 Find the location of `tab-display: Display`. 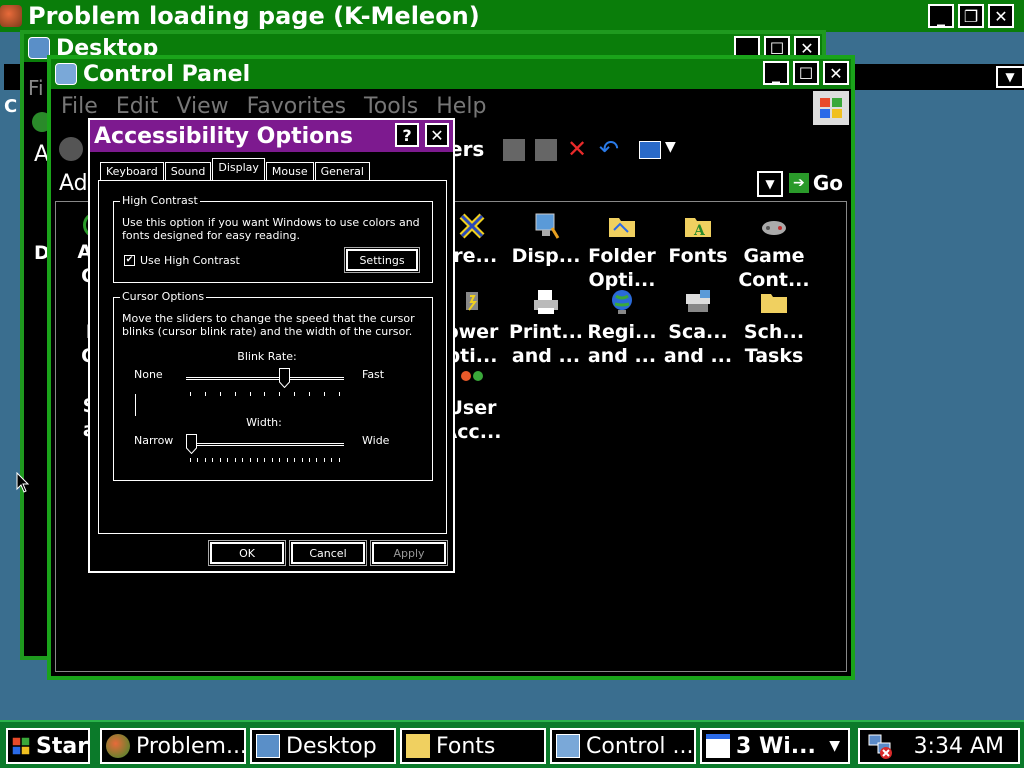

tab-display: Display is located at coordinates (238, 169).